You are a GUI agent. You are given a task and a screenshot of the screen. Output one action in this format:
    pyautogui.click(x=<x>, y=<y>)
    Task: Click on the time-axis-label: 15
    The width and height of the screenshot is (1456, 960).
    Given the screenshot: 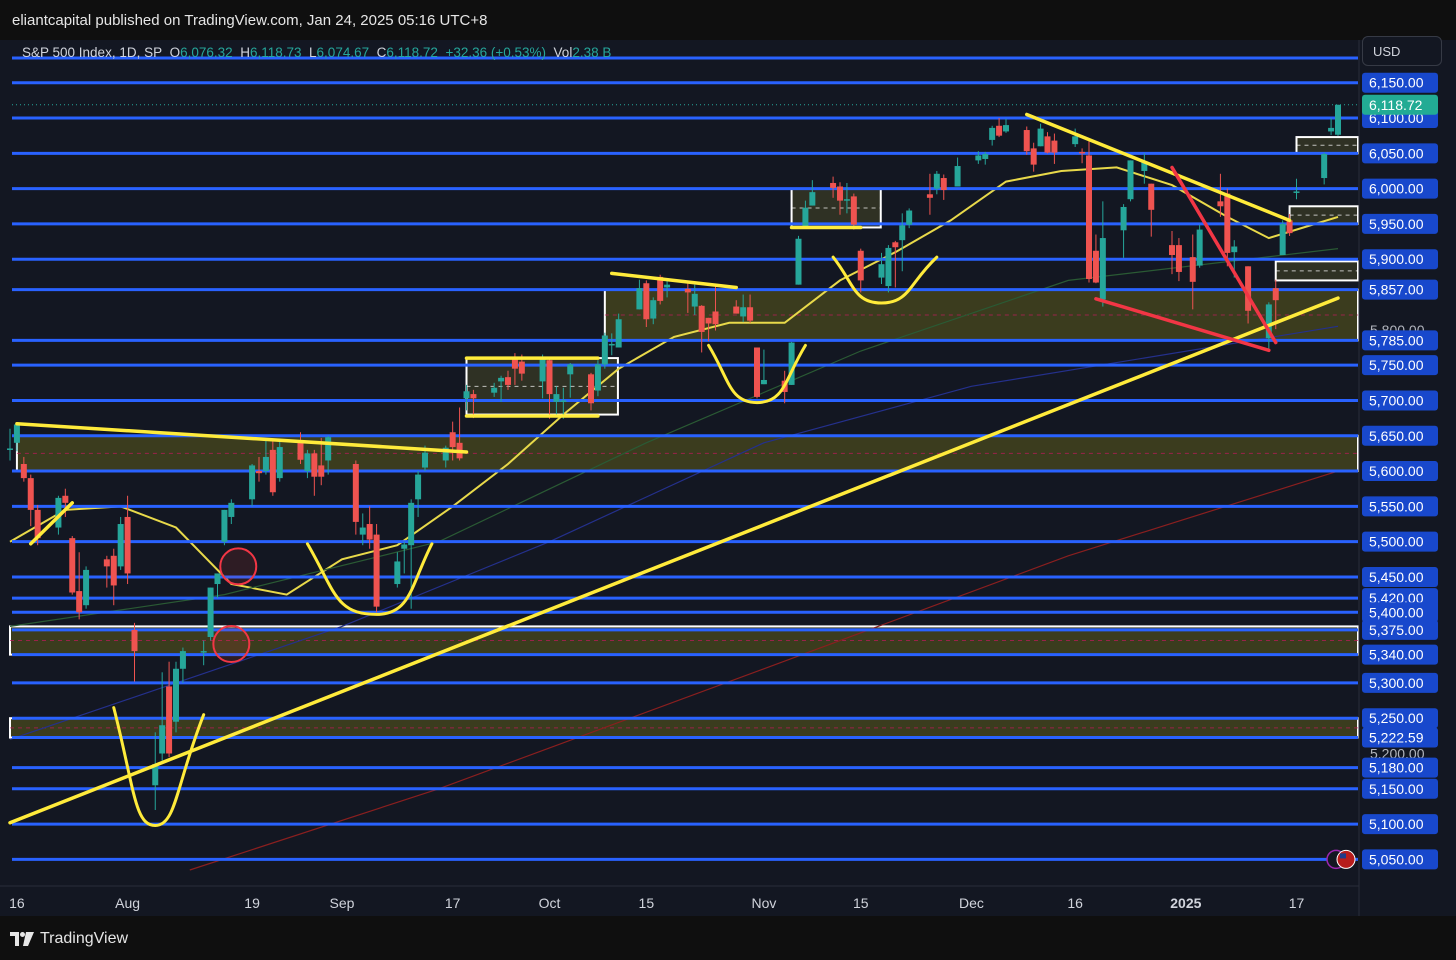 What is the action you would take?
    pyautogui.click(x=647, y=903)
    